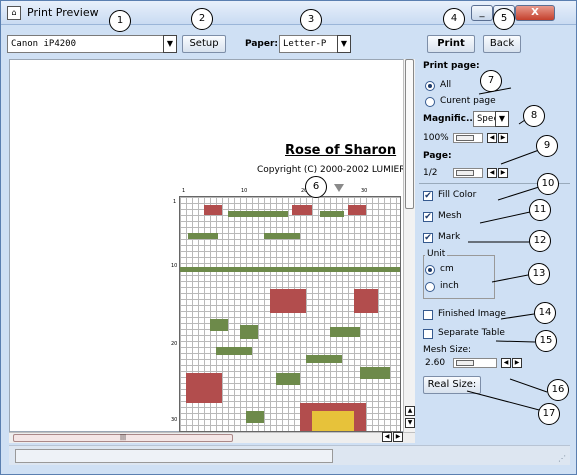 Image resolution: width=577 pixels, height=476 pixels. What do you see at coordinates (548, 184) in the screenshot?
I see `callout-10: 10` at bounding box center [548, 184].